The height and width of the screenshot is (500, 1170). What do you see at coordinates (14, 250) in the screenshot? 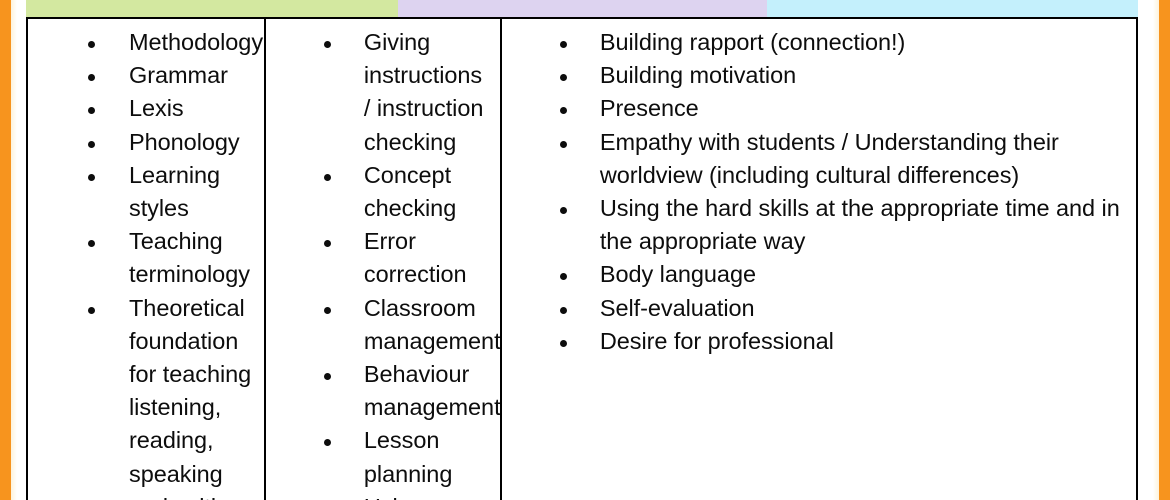
I see `slide-left-accent-glow` at bounding box center [14, 250].